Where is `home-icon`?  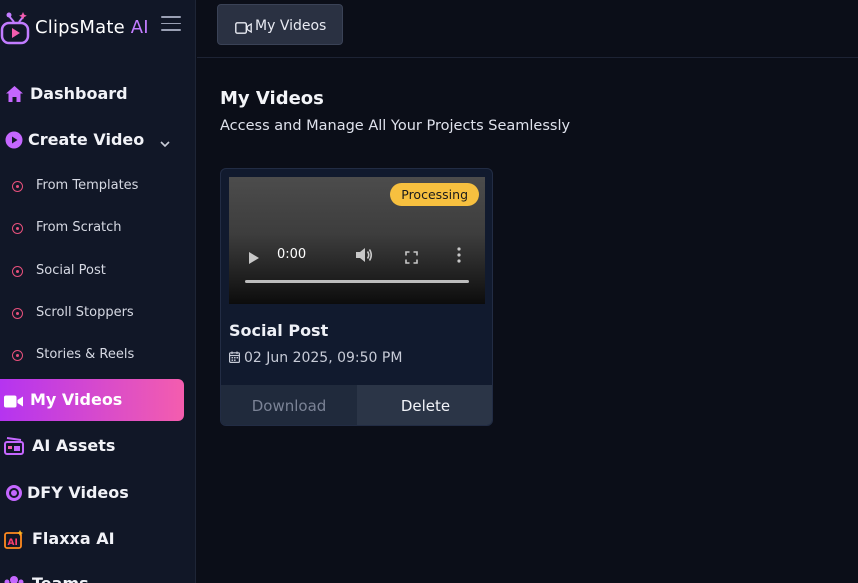
home-icon is located at coordinates (14, 94).